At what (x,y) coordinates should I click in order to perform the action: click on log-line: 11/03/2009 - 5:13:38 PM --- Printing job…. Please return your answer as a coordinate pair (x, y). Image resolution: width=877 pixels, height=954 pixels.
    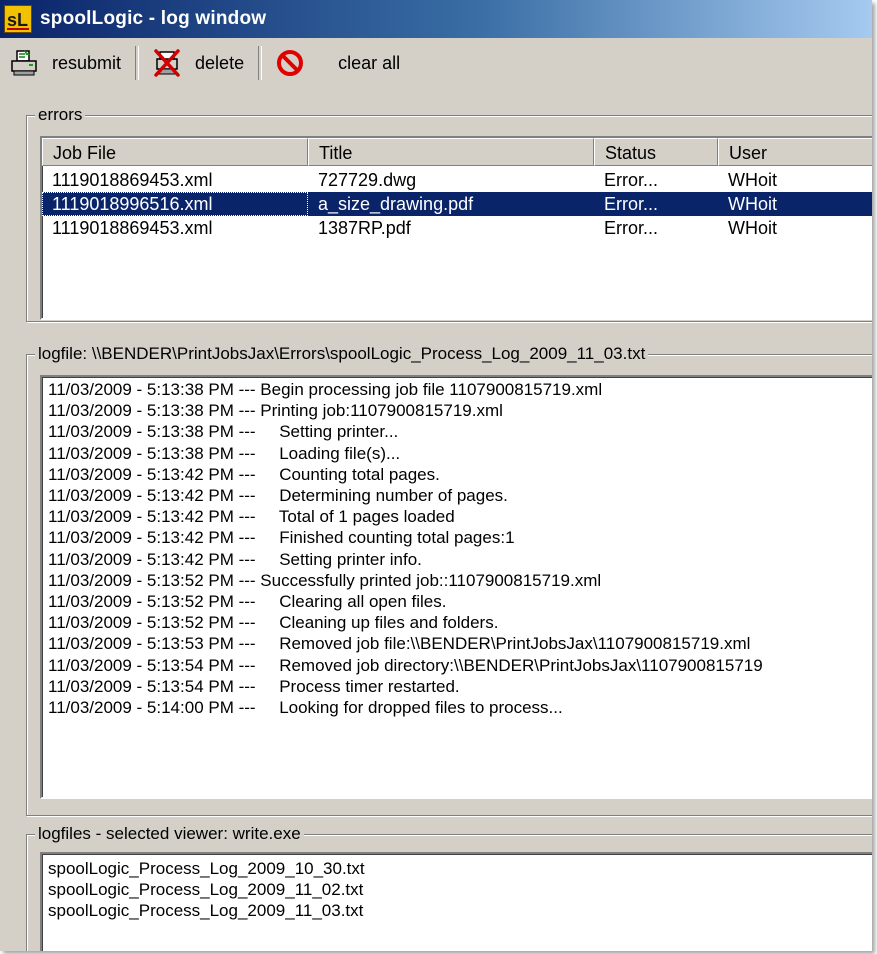
    Looking at the image, I should click on (275, 411).